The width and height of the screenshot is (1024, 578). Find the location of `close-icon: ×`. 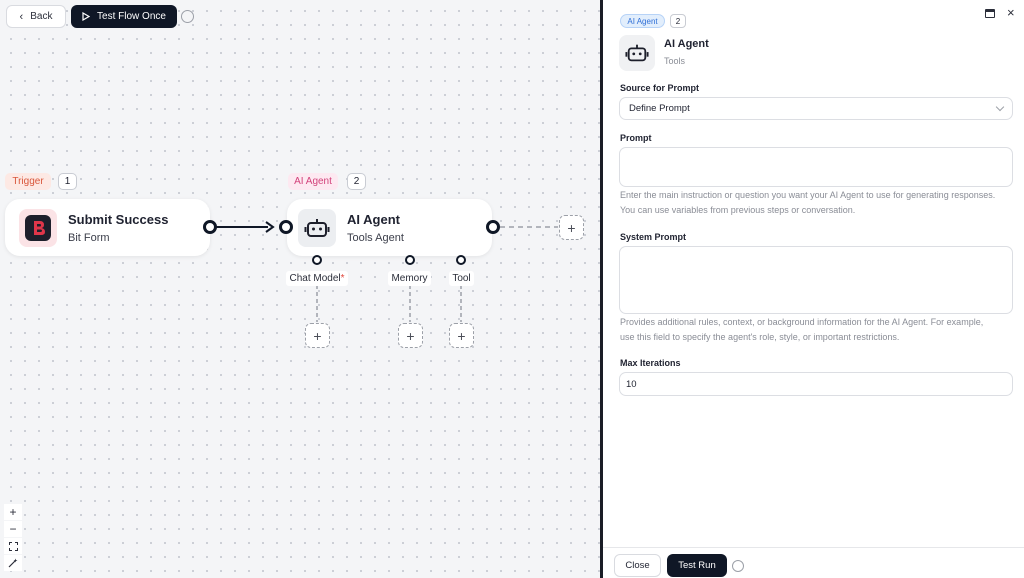

close-icon: × is located at coordinates (1011, 12).